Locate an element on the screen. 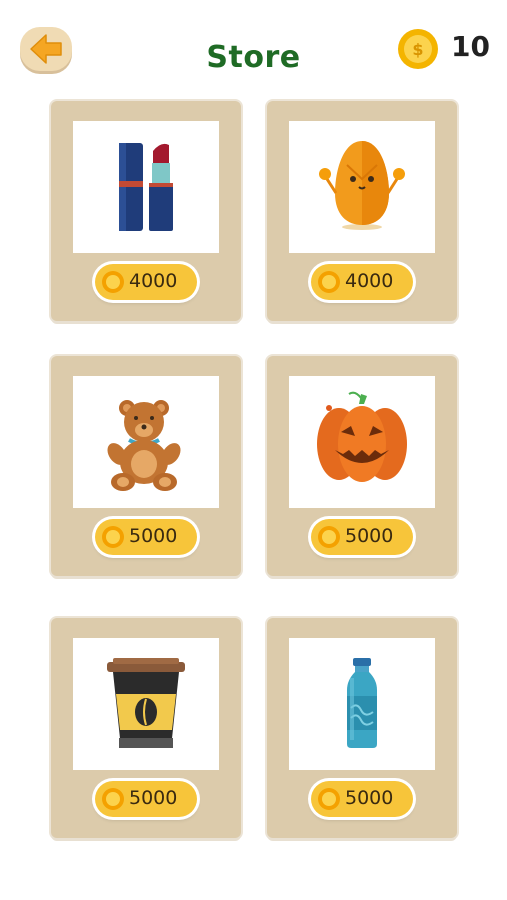 The width and height of the screenshot is (507, 900). water-bottle-icon is located at coordinates (362, 703).